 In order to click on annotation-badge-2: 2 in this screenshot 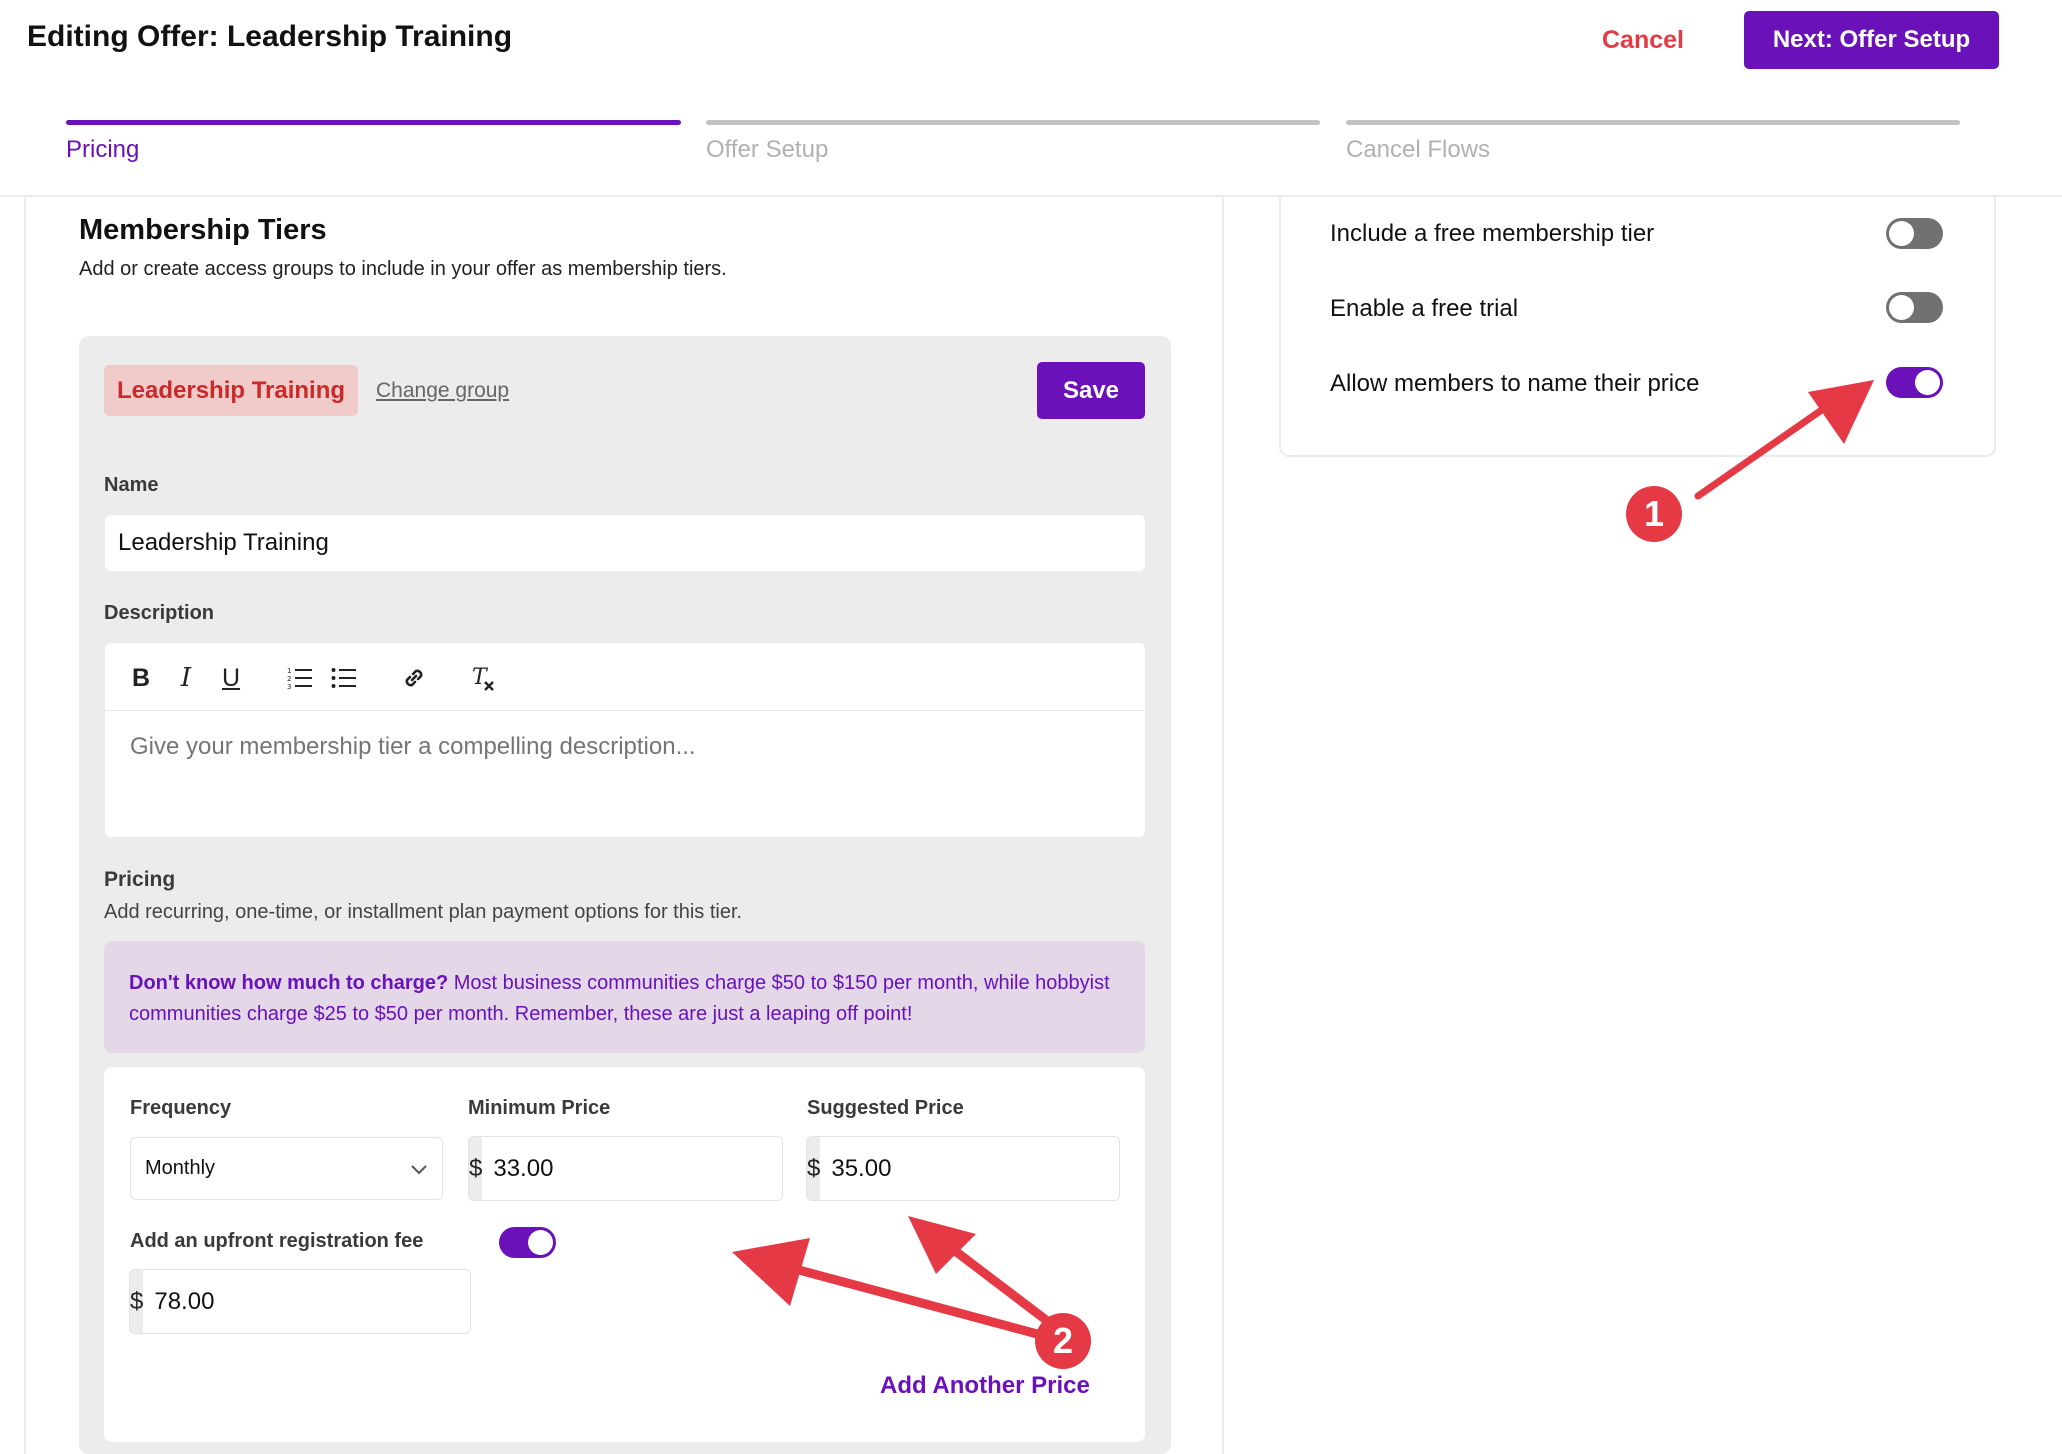, I will do `click(1063, 1341)`.